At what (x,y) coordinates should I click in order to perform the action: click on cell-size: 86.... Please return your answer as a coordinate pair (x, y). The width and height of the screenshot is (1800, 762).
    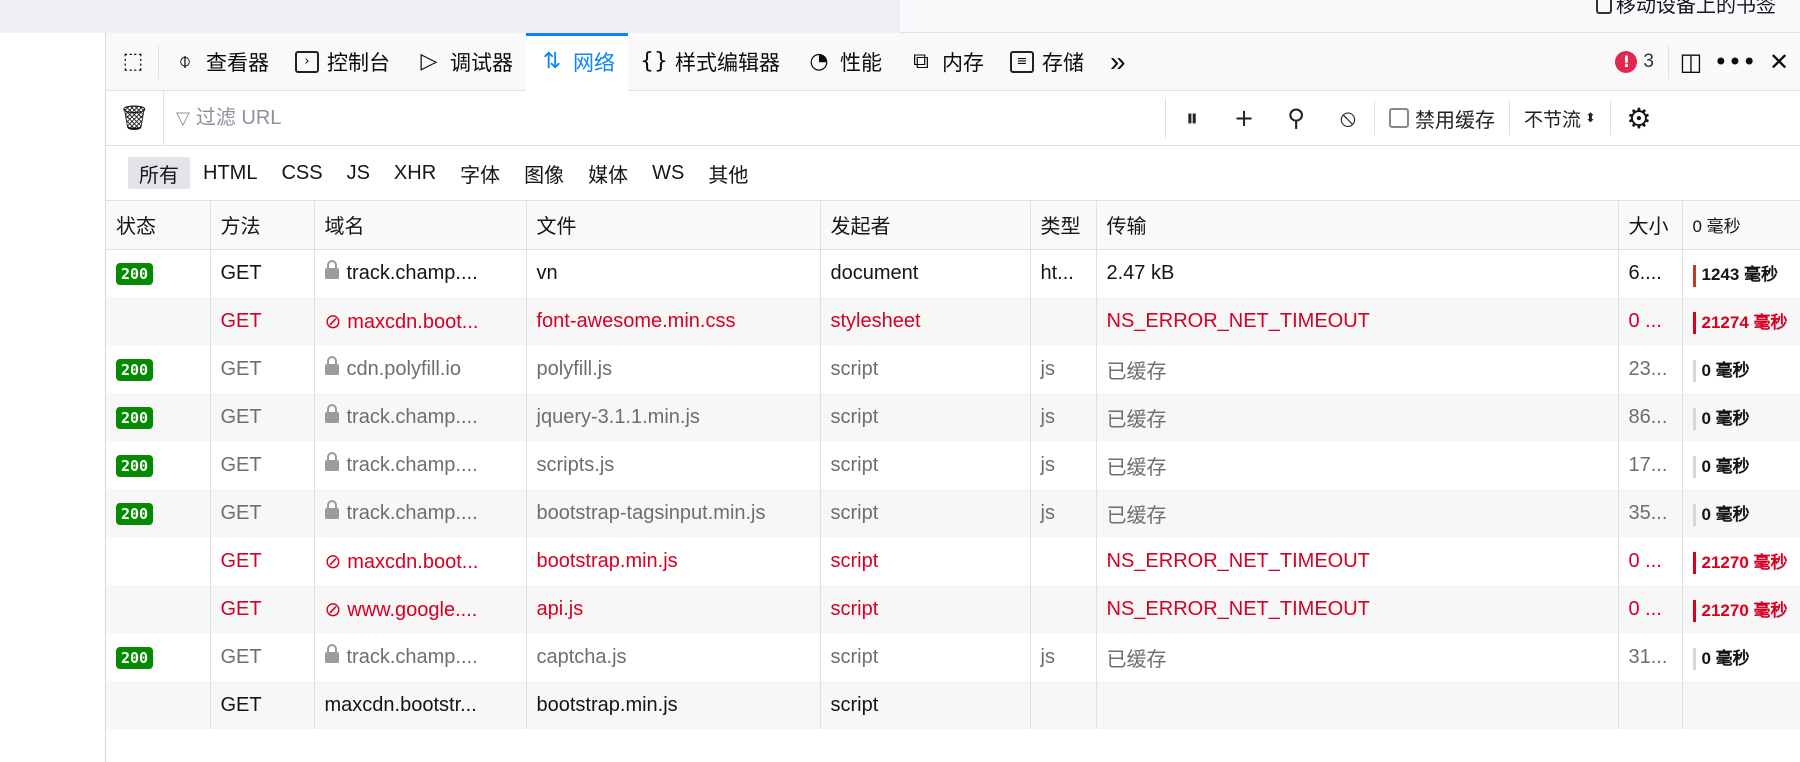
    Looking at the image, I should click on (1650, 417).